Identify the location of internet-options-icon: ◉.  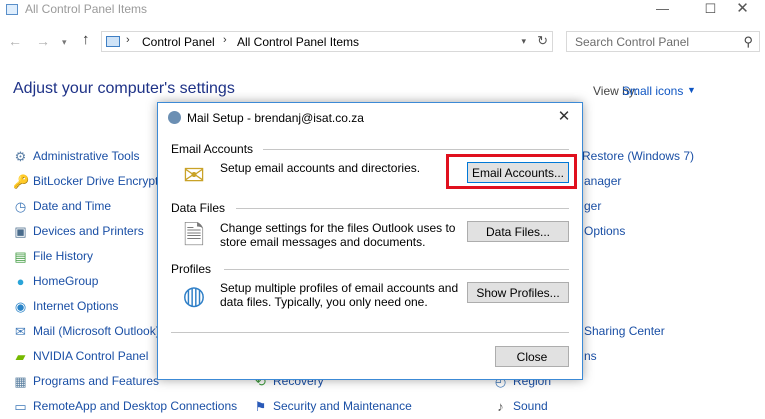
(20, 306).